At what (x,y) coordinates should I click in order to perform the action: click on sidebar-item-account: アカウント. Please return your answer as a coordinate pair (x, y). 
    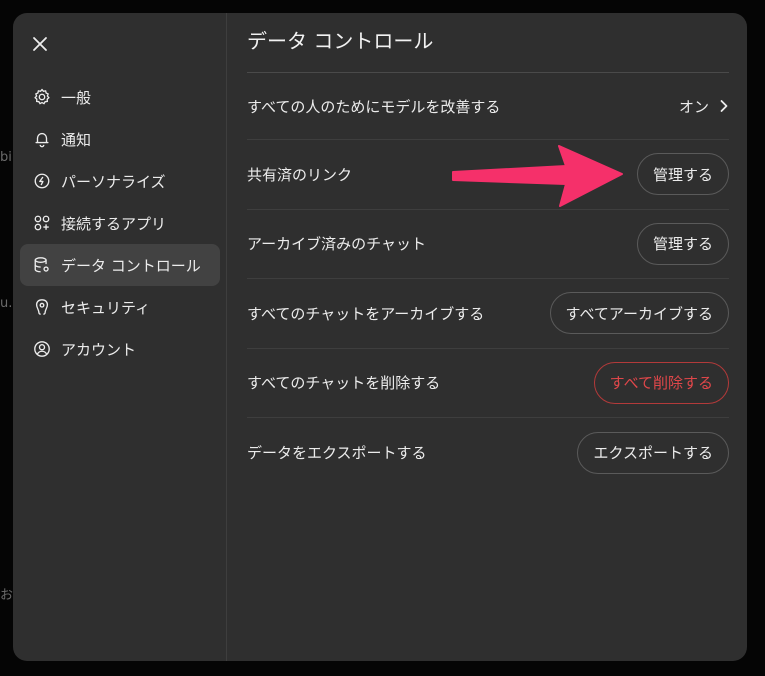
    Looking at the image, I should click on (120, 349).